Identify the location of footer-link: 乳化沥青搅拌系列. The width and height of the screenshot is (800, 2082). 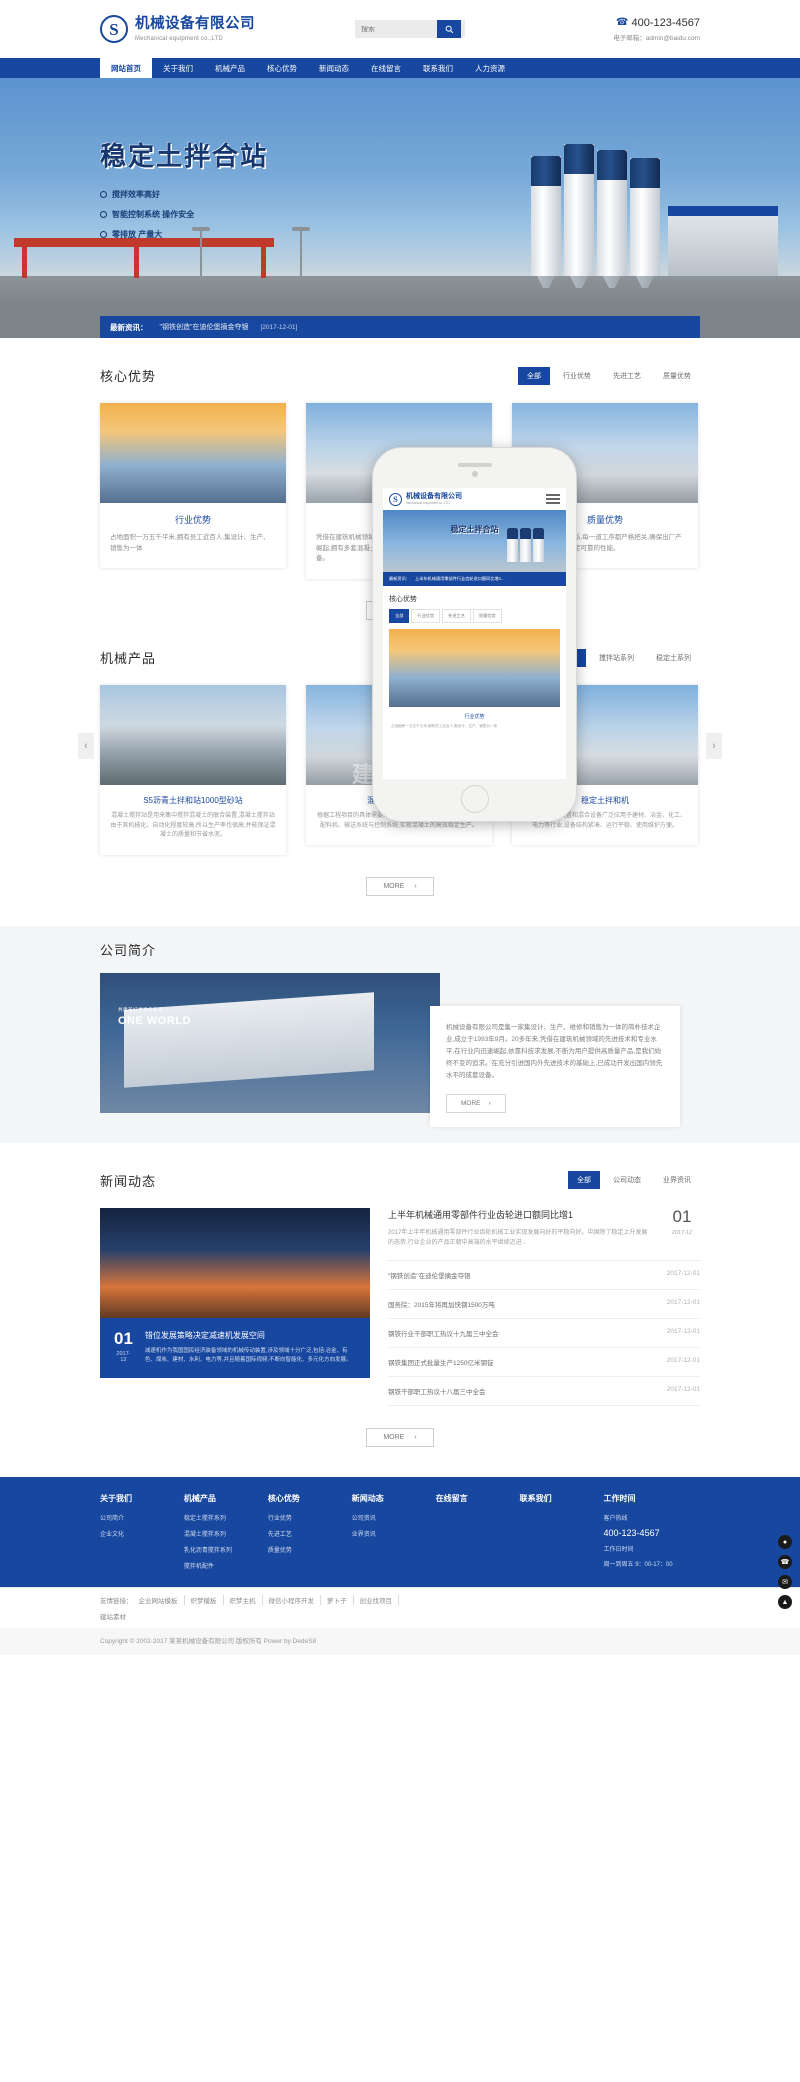
(226, 1549).